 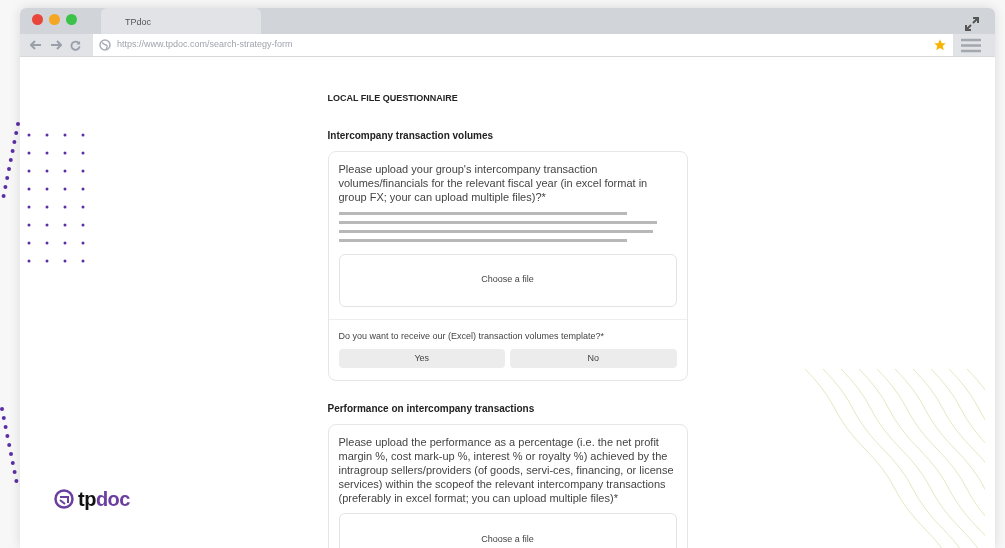 I want to click on browser-tab: TPdoc, so click(x=181, y=21).